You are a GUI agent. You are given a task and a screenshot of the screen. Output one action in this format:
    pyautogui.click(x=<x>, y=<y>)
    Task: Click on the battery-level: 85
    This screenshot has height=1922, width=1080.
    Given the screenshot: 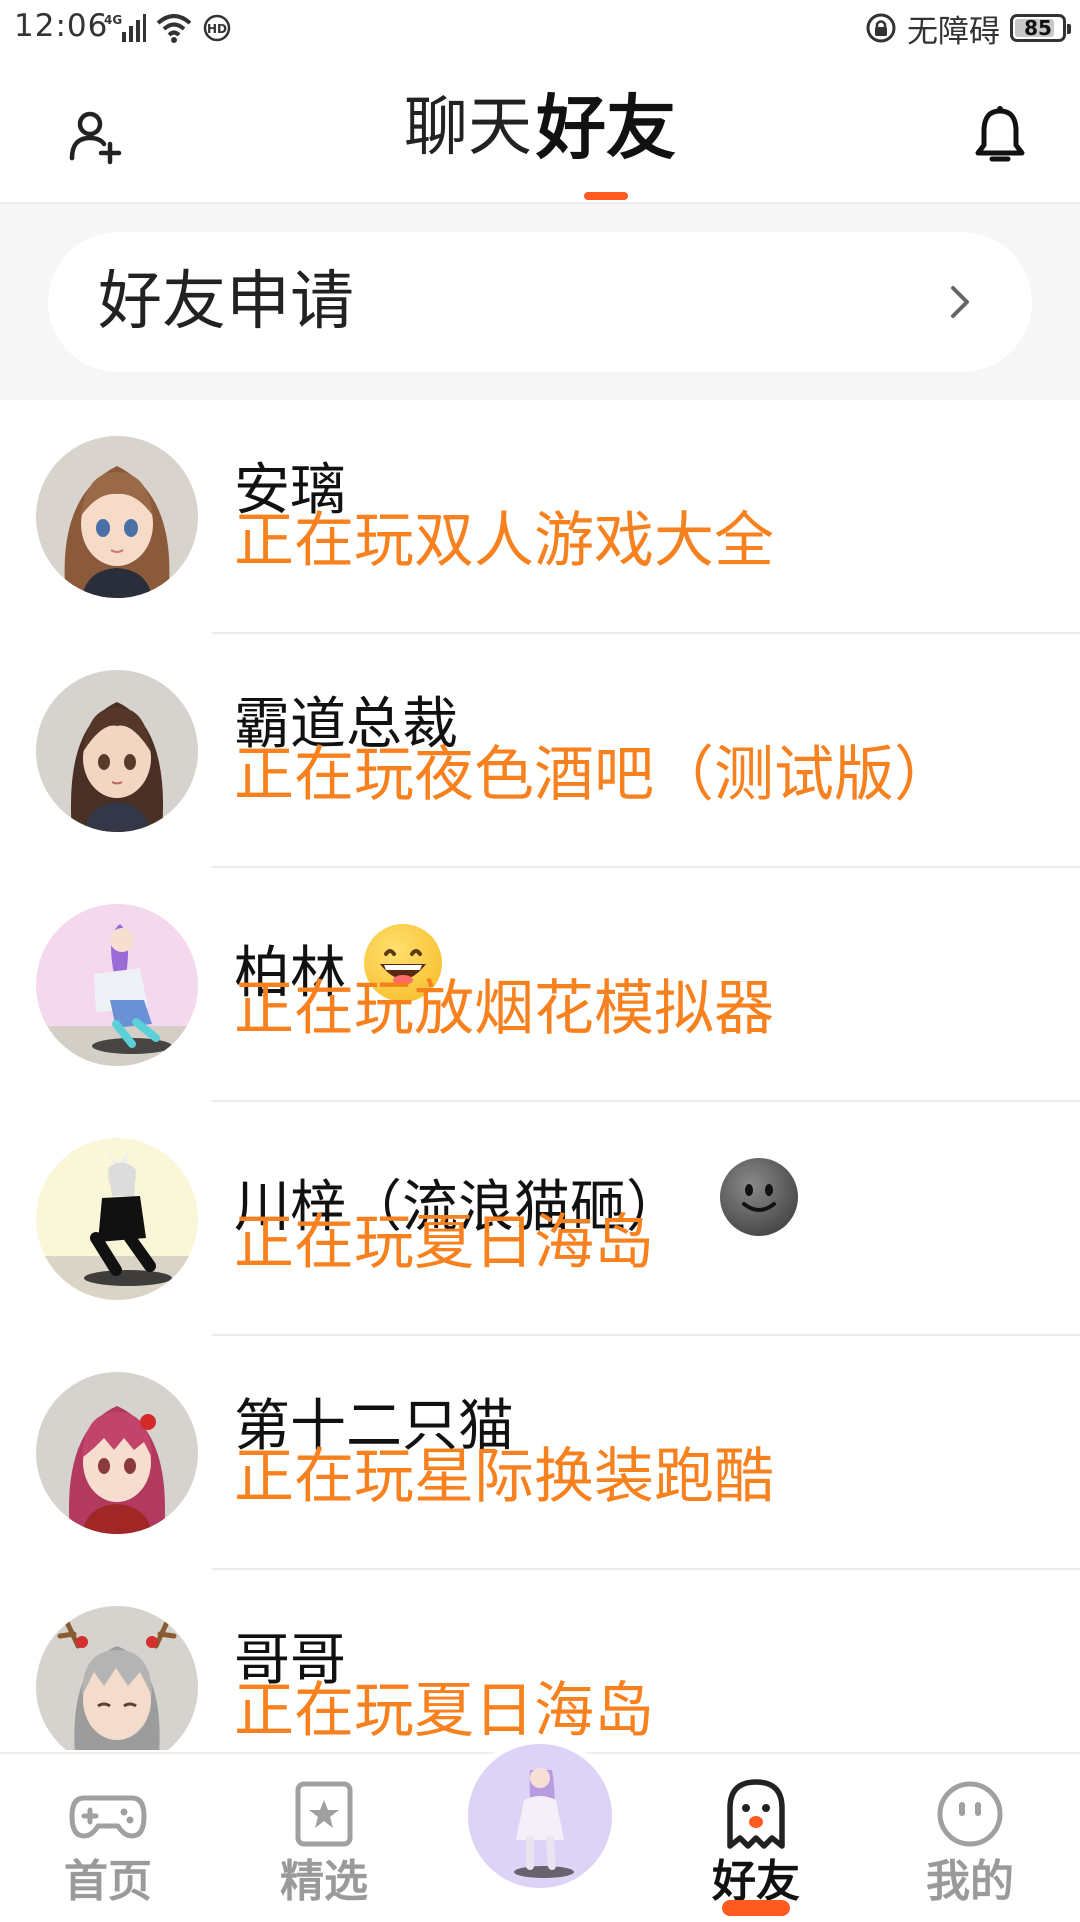 What is the action you would take?
    pyautogui.click(x=1038, y=28)
    